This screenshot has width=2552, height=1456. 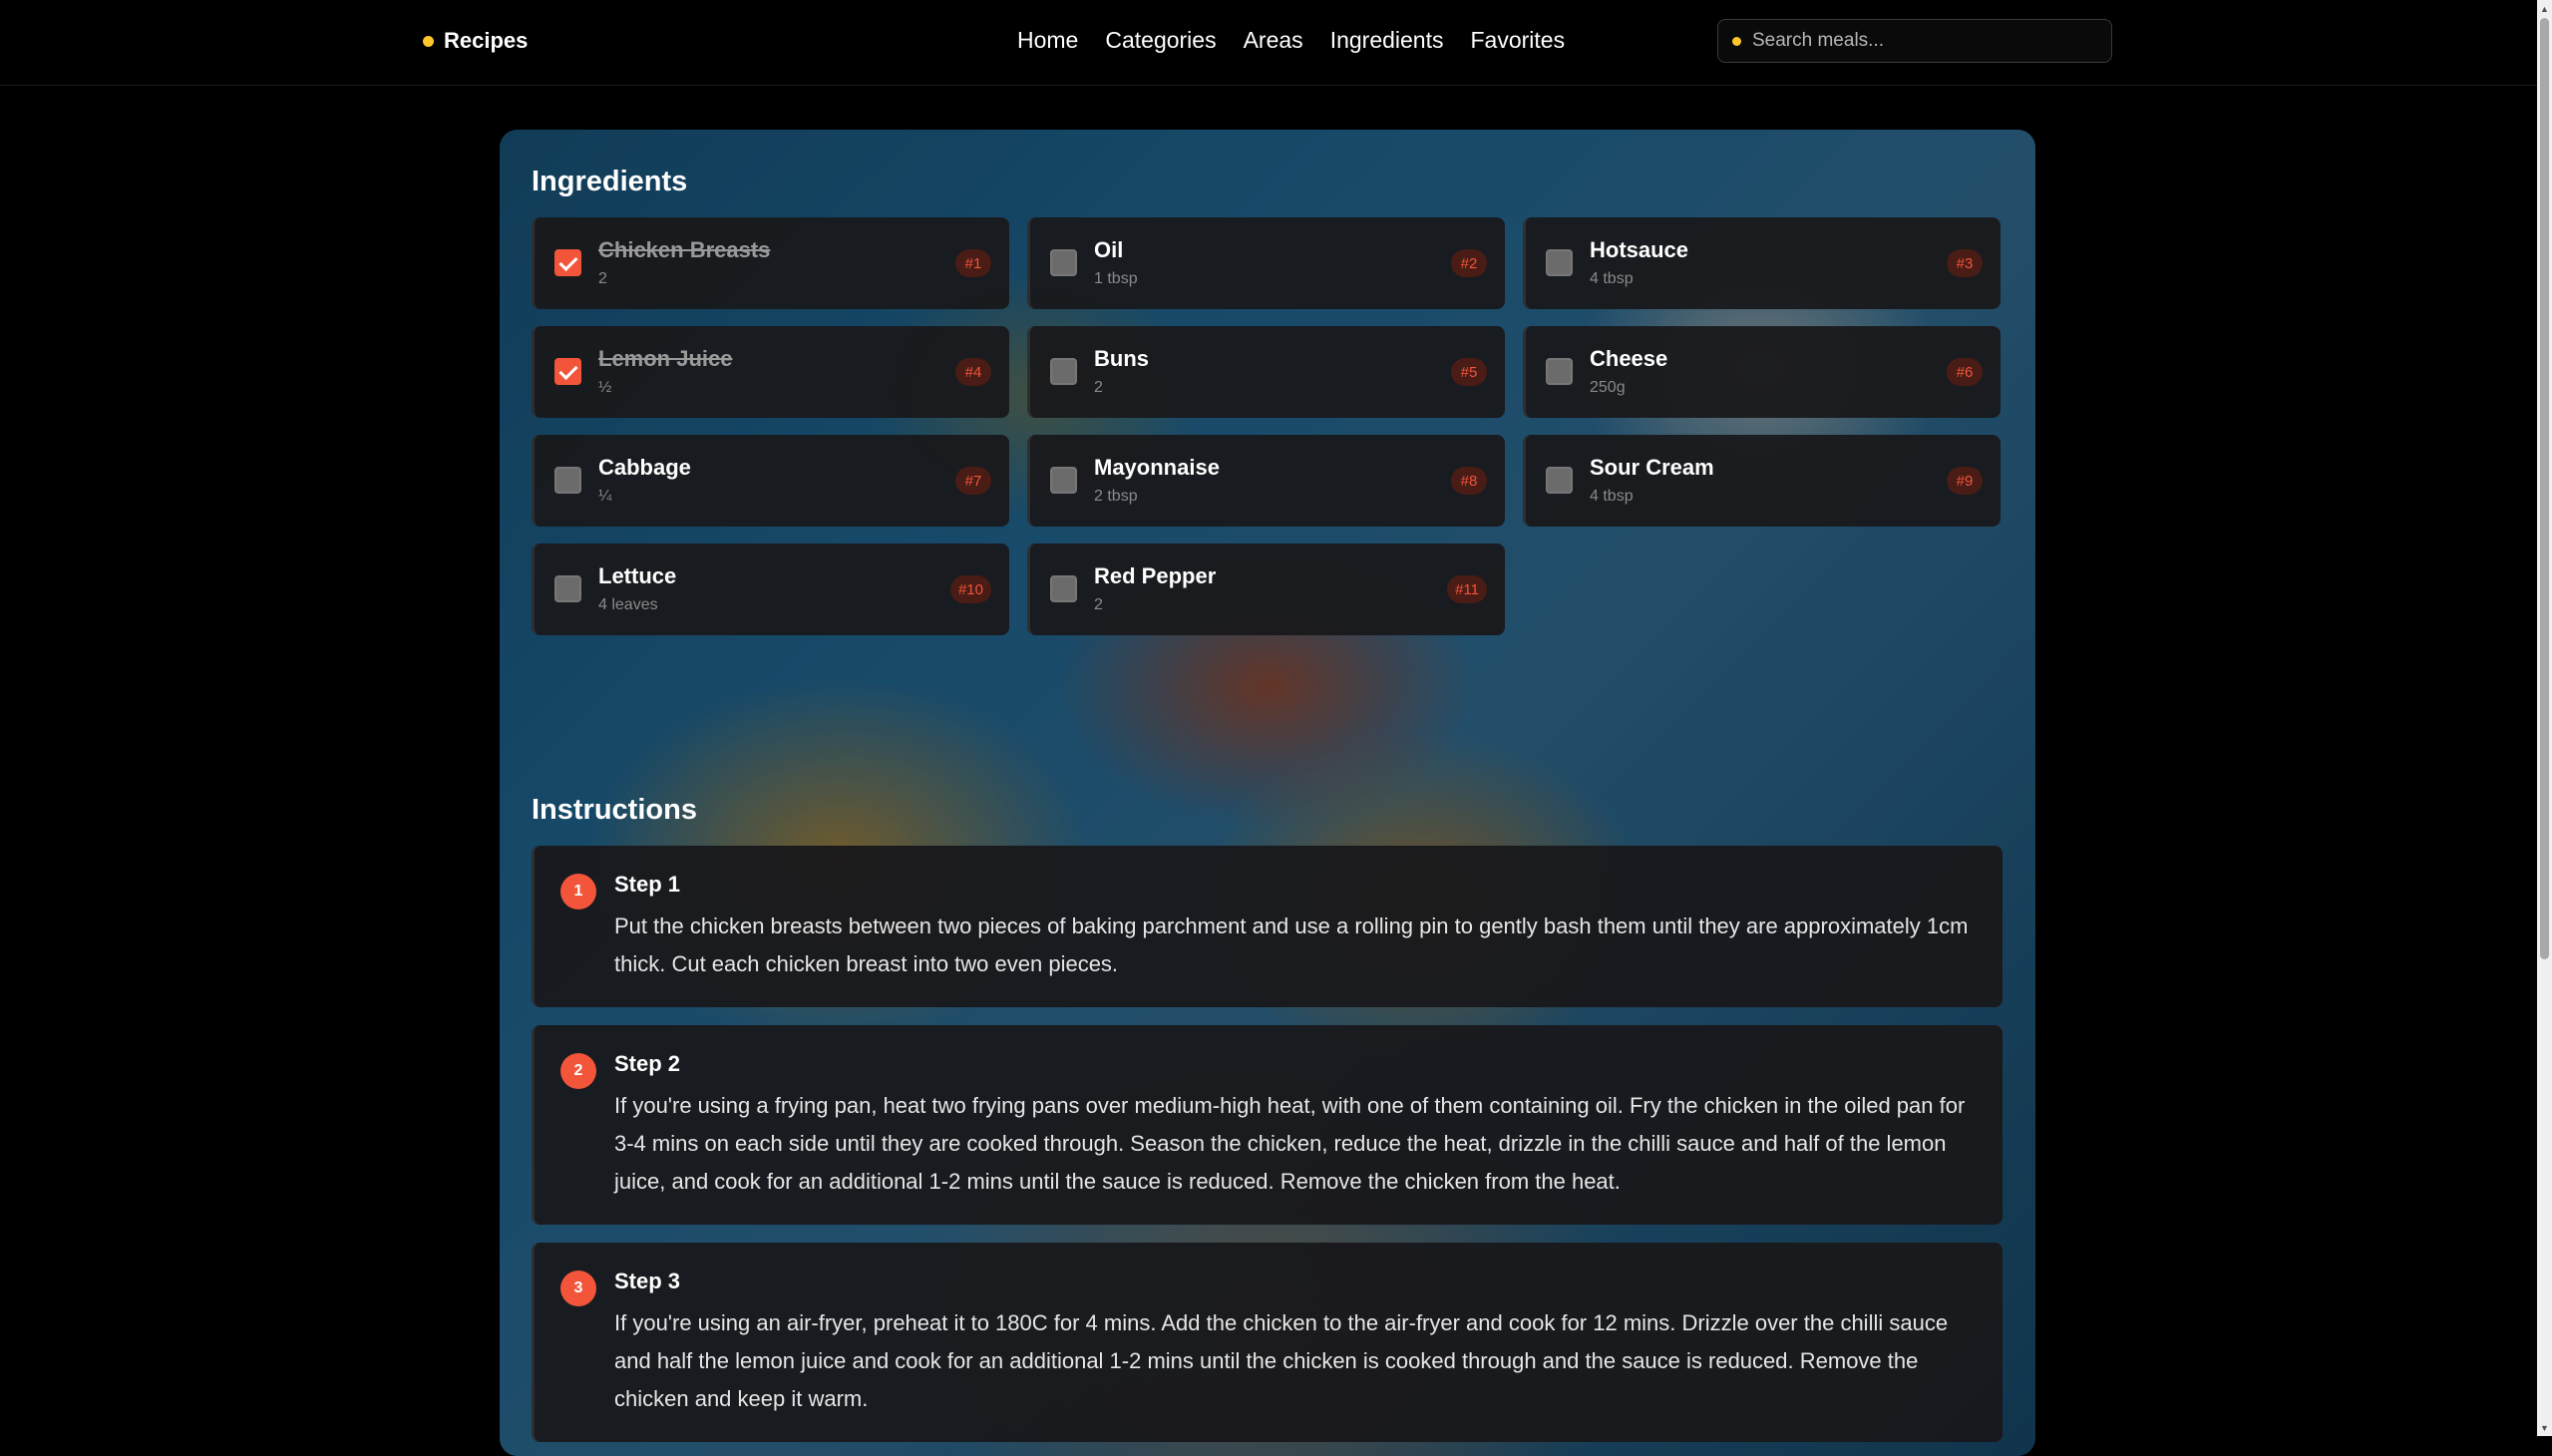 I want to click on scroll-down-arrow-icon: ▼, so click(x=2544, y=1427).